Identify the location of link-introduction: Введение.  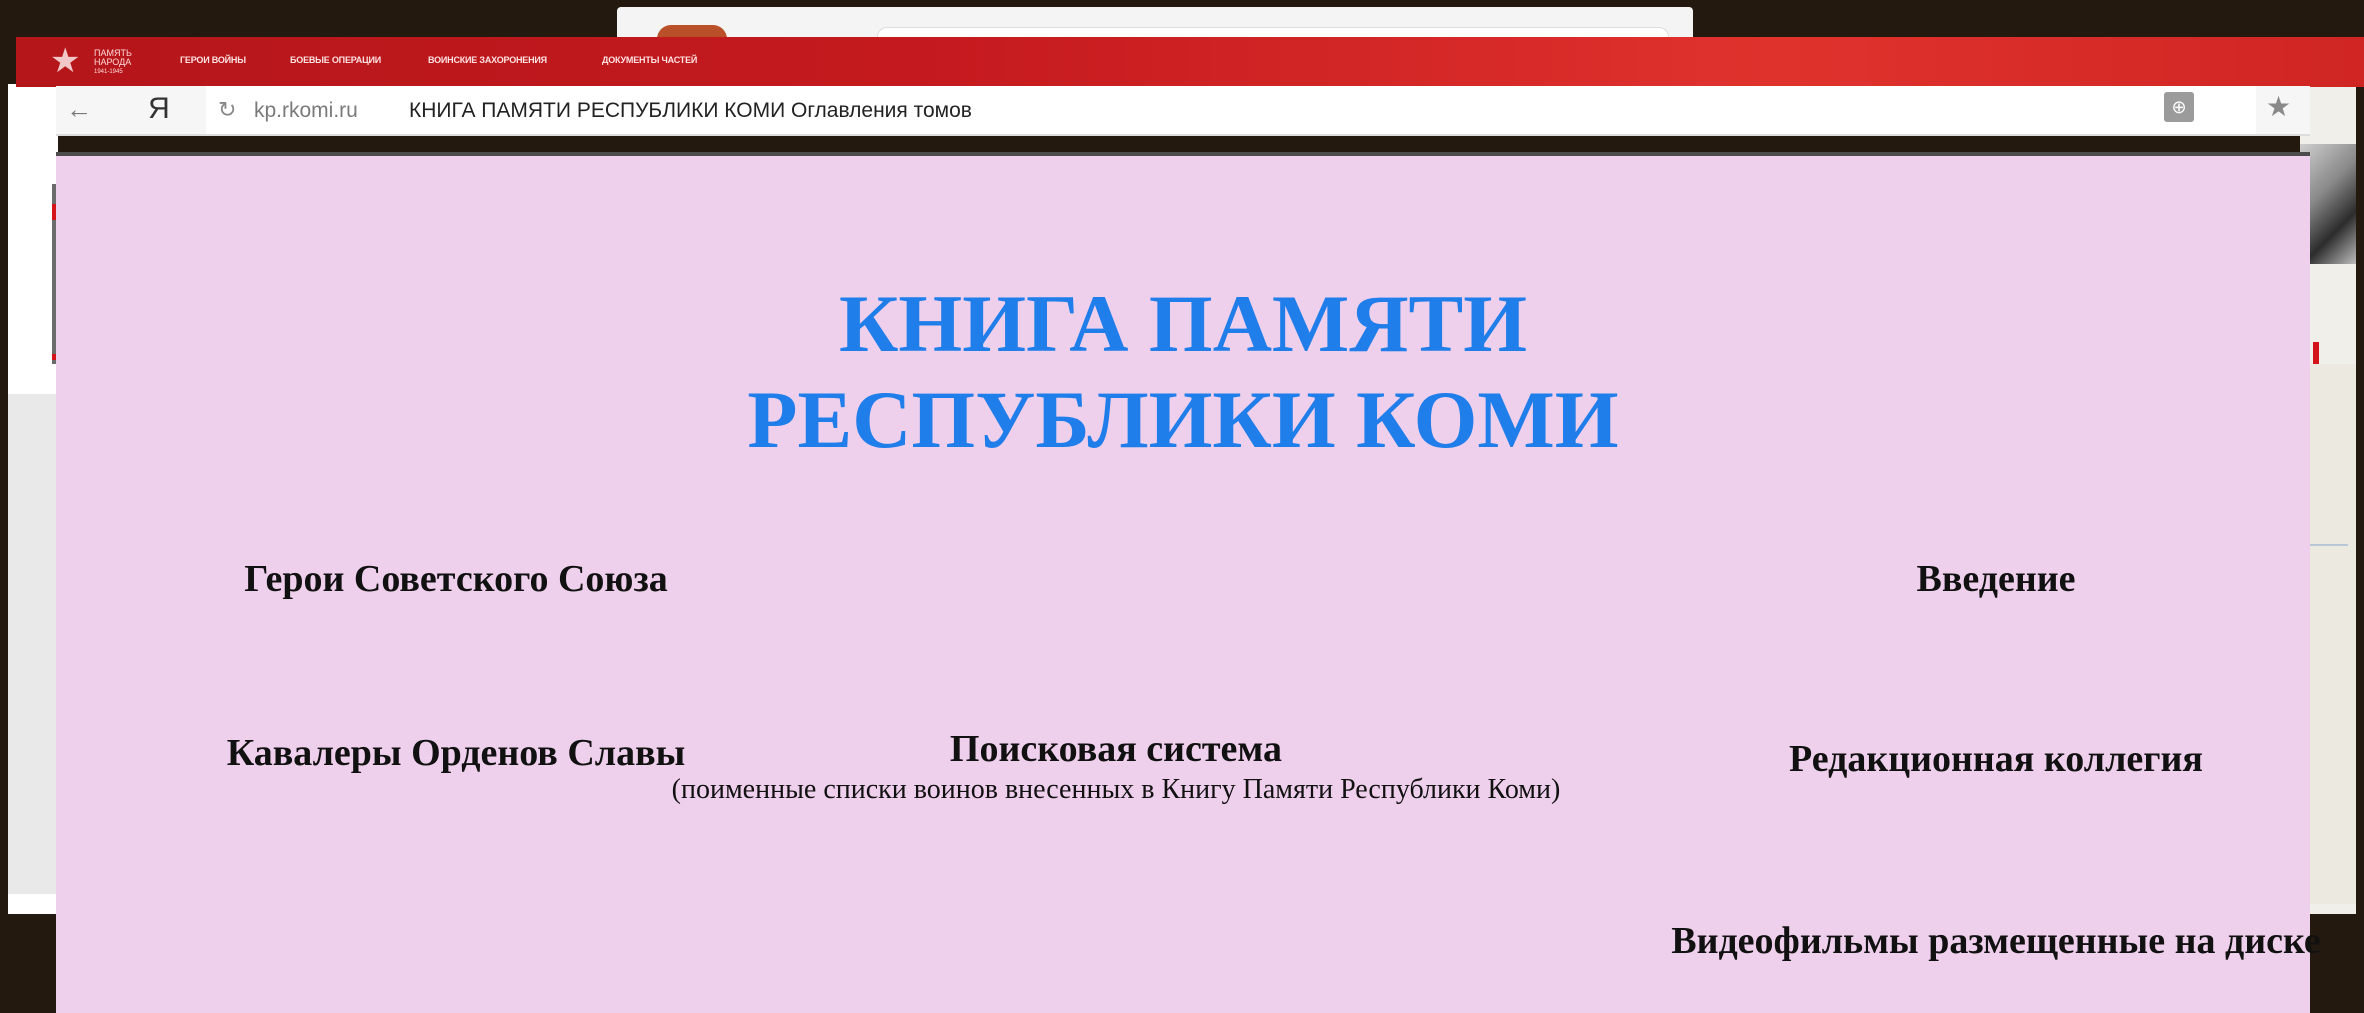
(1996, 579).